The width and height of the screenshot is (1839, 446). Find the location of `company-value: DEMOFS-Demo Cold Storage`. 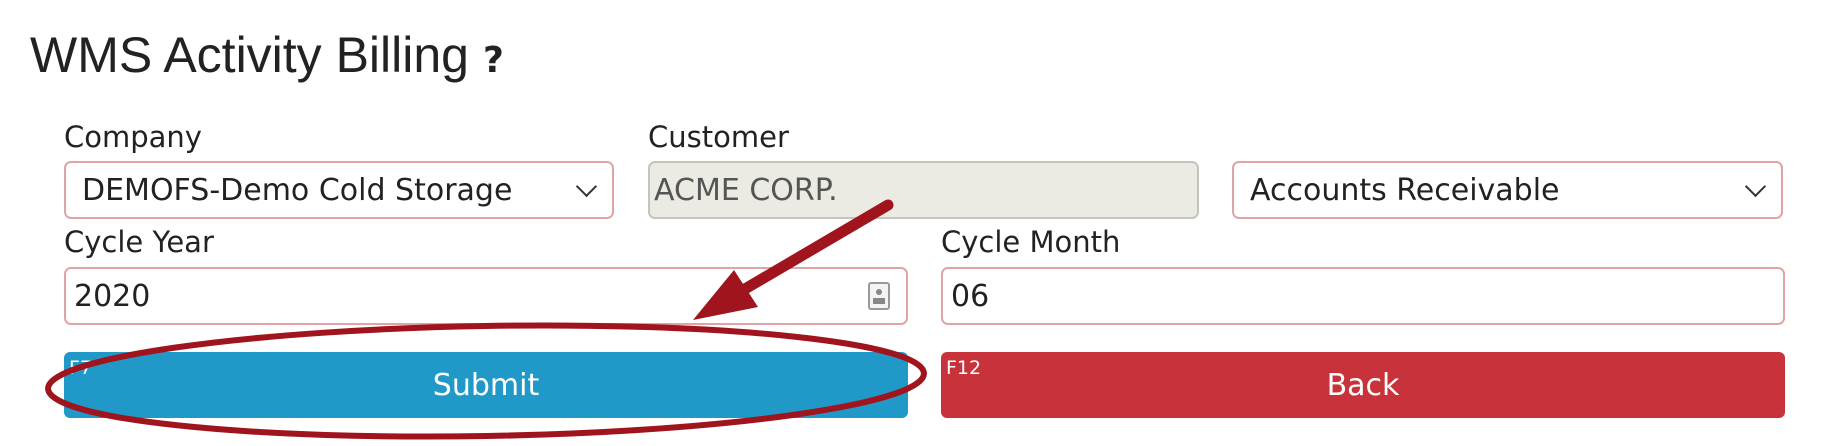

company-value: DEMOFS-Demo Cold Storage is located at coordinates (297, 190).